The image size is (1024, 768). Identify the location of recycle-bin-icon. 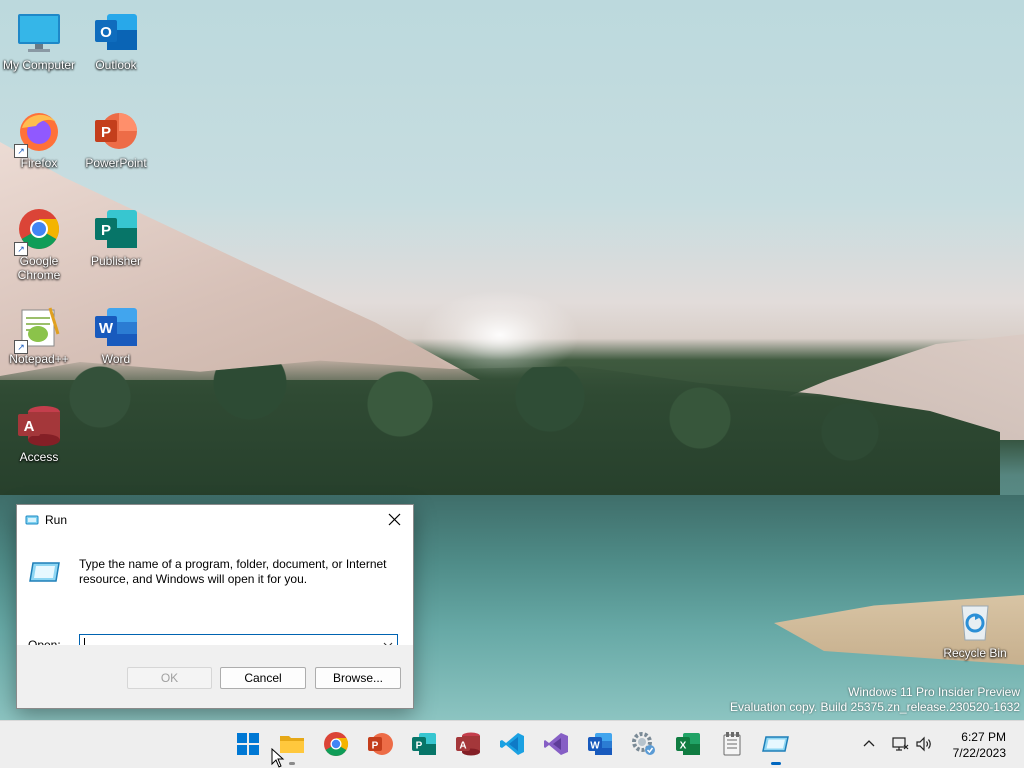
(975, 621).